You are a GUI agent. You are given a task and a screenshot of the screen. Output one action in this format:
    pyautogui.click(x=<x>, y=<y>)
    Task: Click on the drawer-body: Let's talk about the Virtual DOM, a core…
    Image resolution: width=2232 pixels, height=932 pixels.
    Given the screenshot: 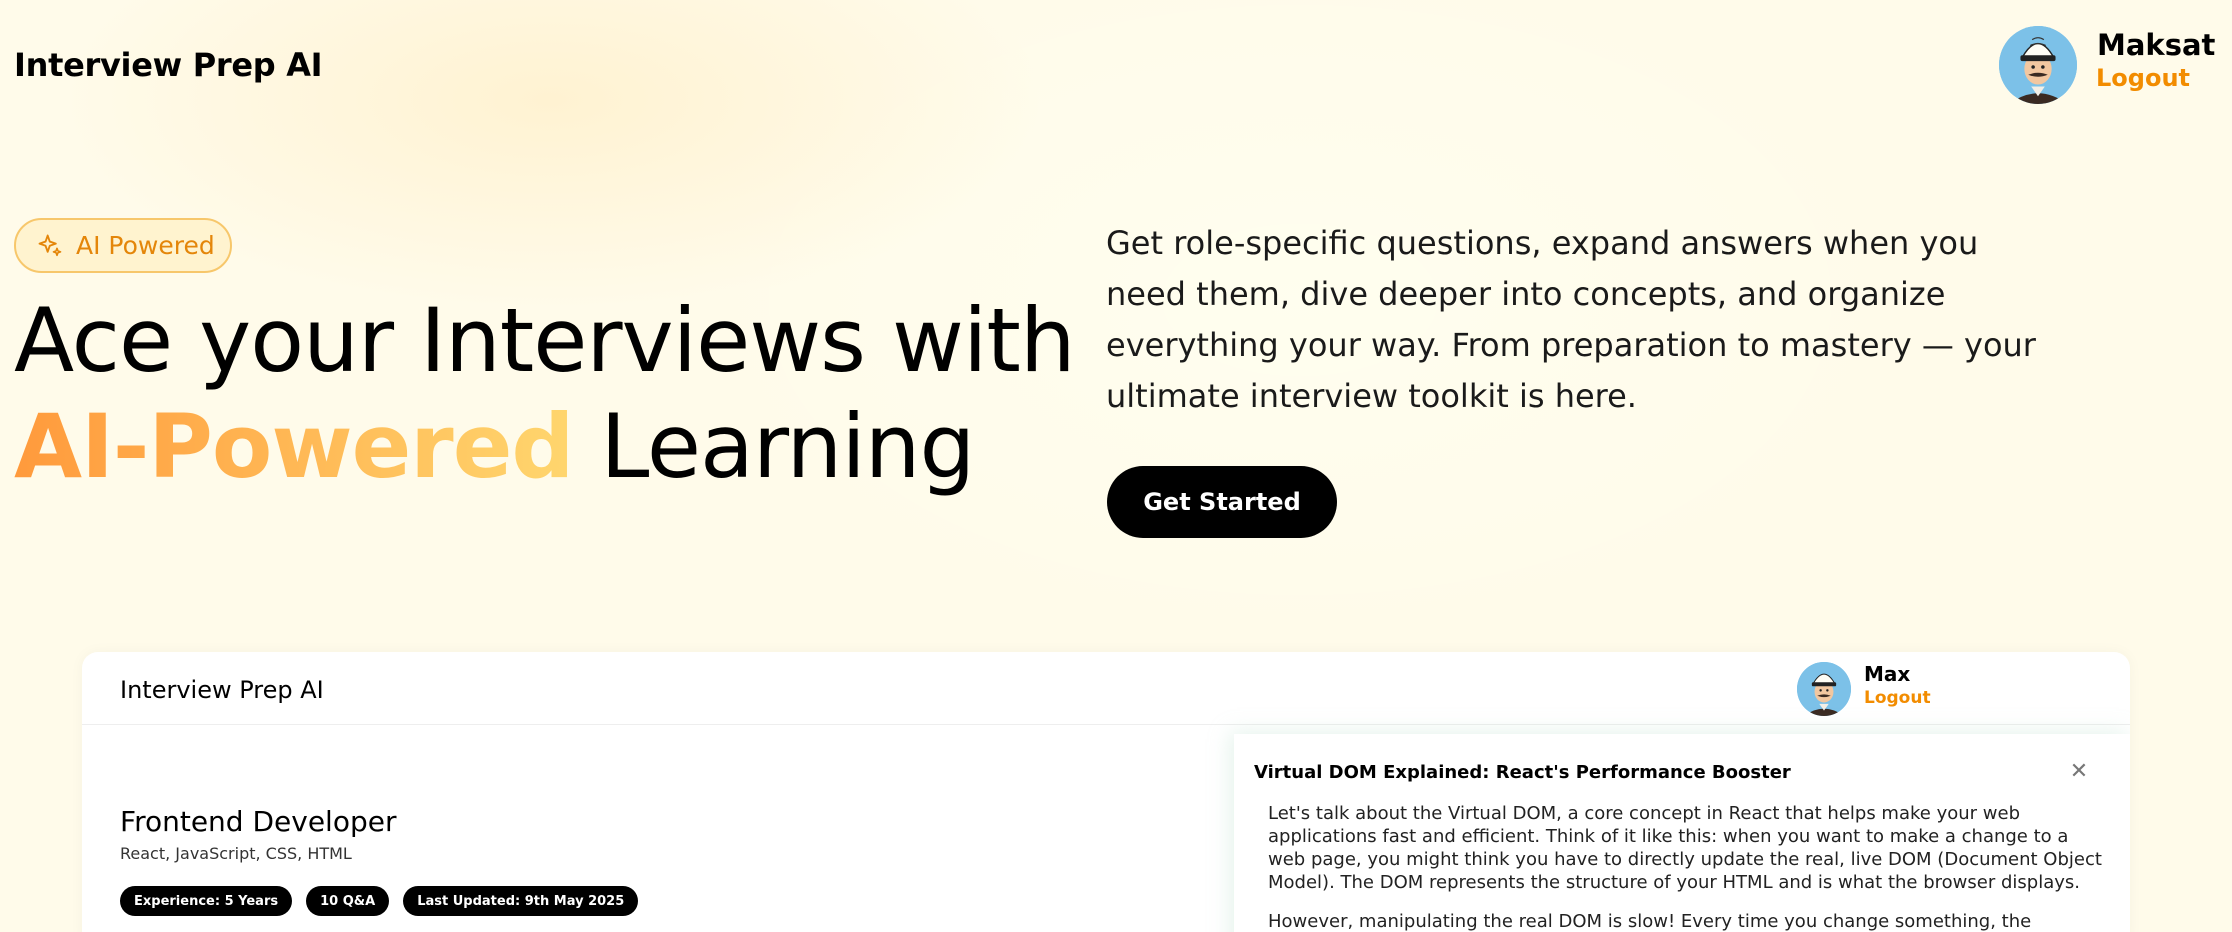 What is the action you would take?
    pyautogui.click(x=1688, y=867)
    